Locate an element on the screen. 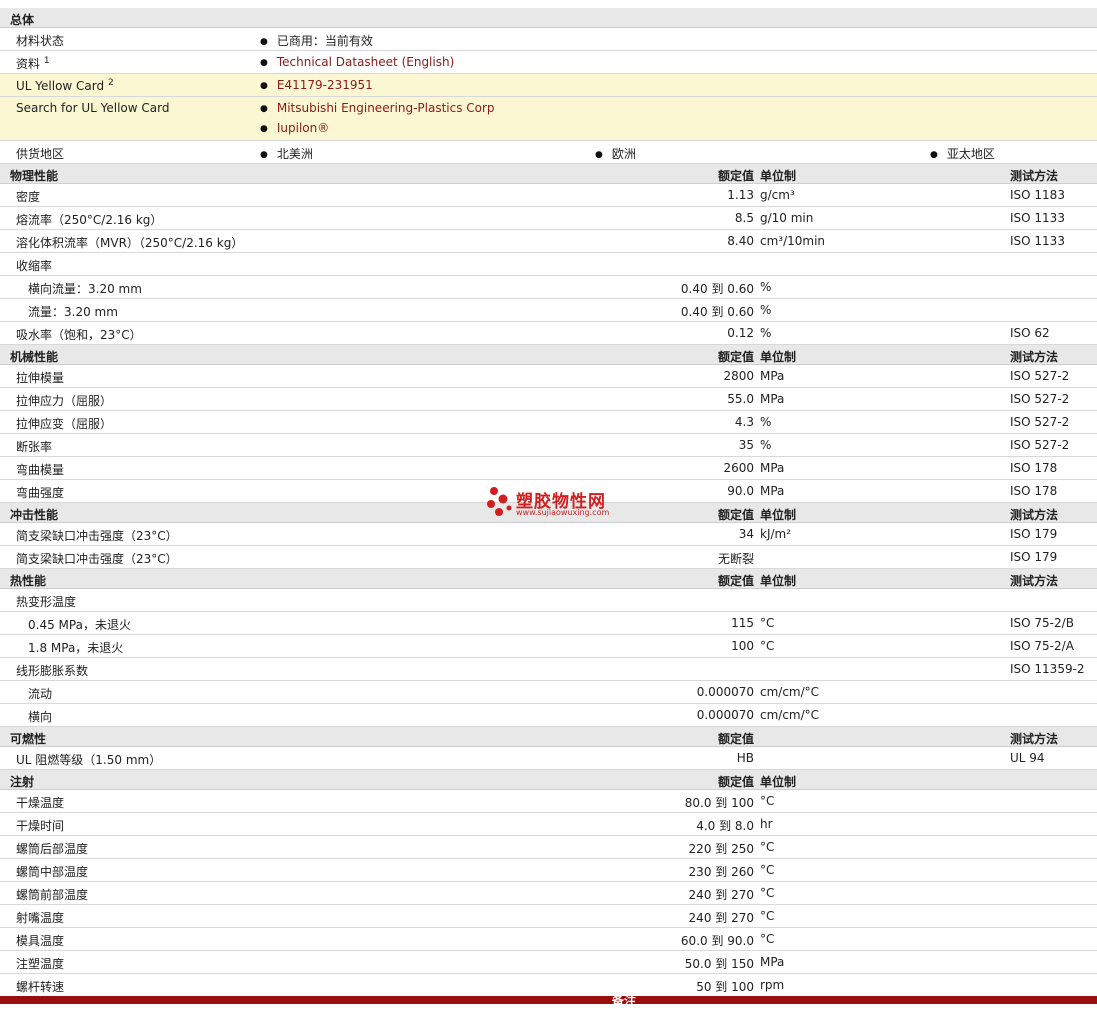 Image resolution: width=1097 pixels, height=1009 pixels. property-value: 80.0 到 100 is located at coordinates (719, 803).